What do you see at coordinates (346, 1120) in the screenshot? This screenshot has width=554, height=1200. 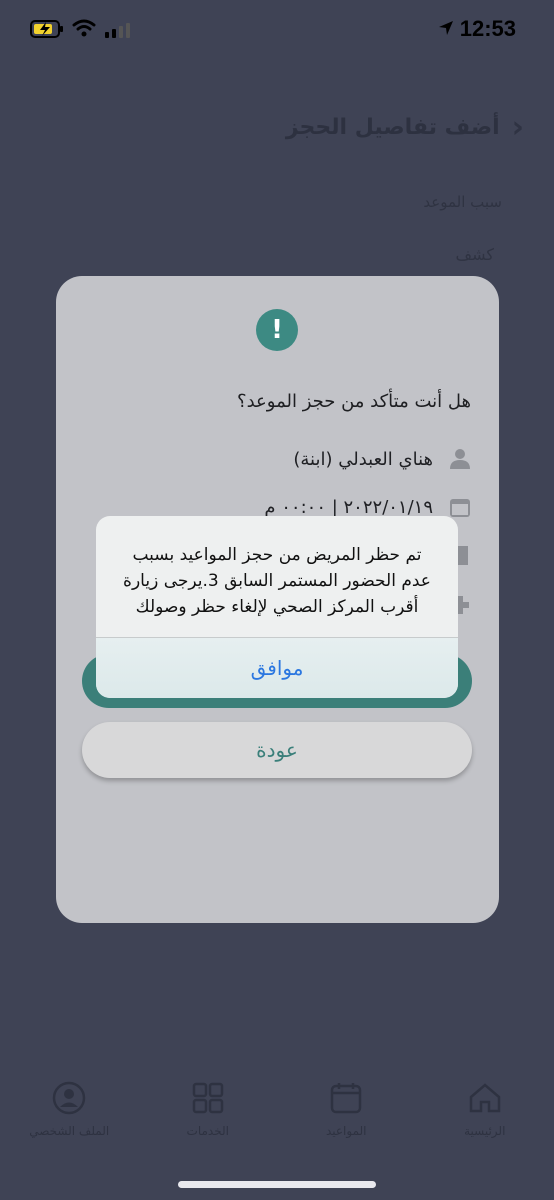 I see `nav-item-appointments: المواعيد` at bounding box center [346, 1120].